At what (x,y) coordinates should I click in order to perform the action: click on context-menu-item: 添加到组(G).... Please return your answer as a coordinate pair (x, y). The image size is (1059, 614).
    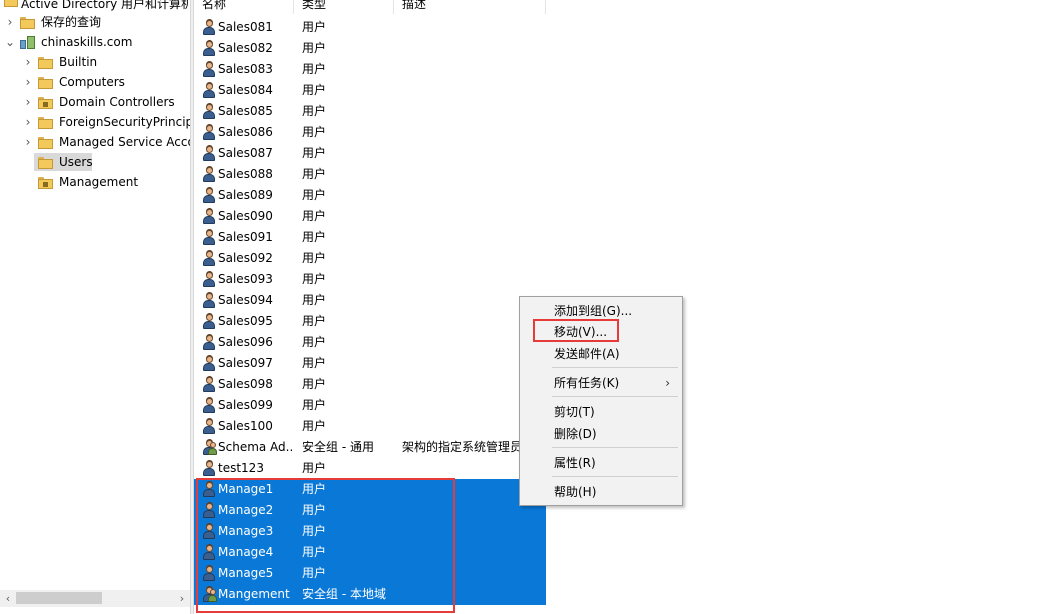
    Looking at the image, I should click on (601, 311).